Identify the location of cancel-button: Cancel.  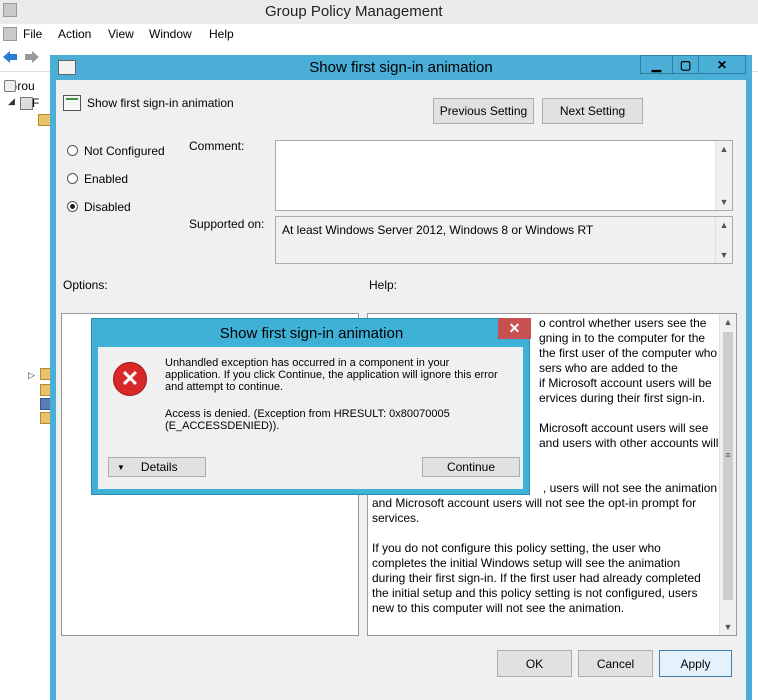
(615, 663).